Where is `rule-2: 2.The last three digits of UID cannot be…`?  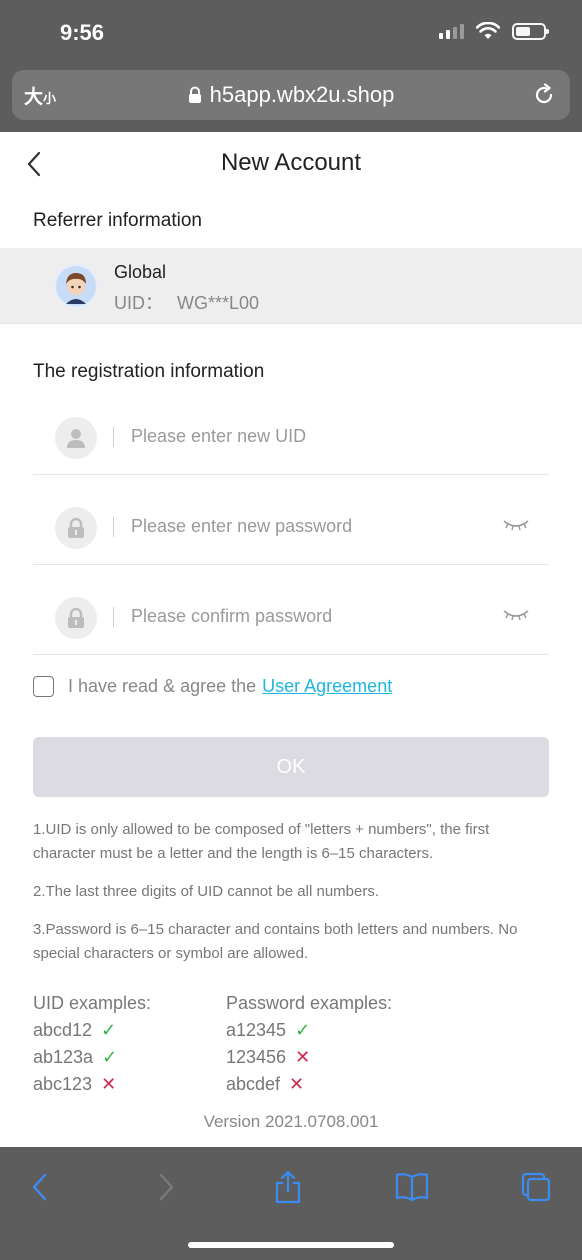 rule-2: 2.The last three digits of UID cannot be… is located at coordinates (206, 891).